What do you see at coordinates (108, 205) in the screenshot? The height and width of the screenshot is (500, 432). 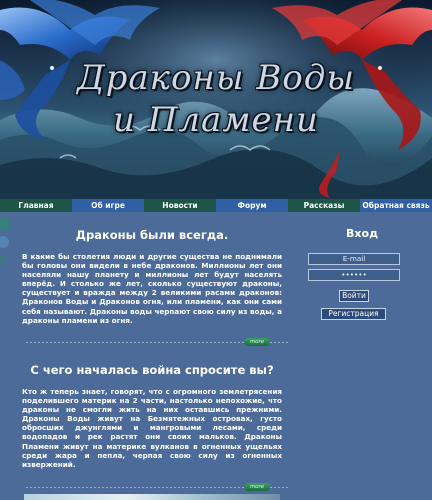 I see `nav-item-about-game: Об игре` at bounding box center [108, 205].